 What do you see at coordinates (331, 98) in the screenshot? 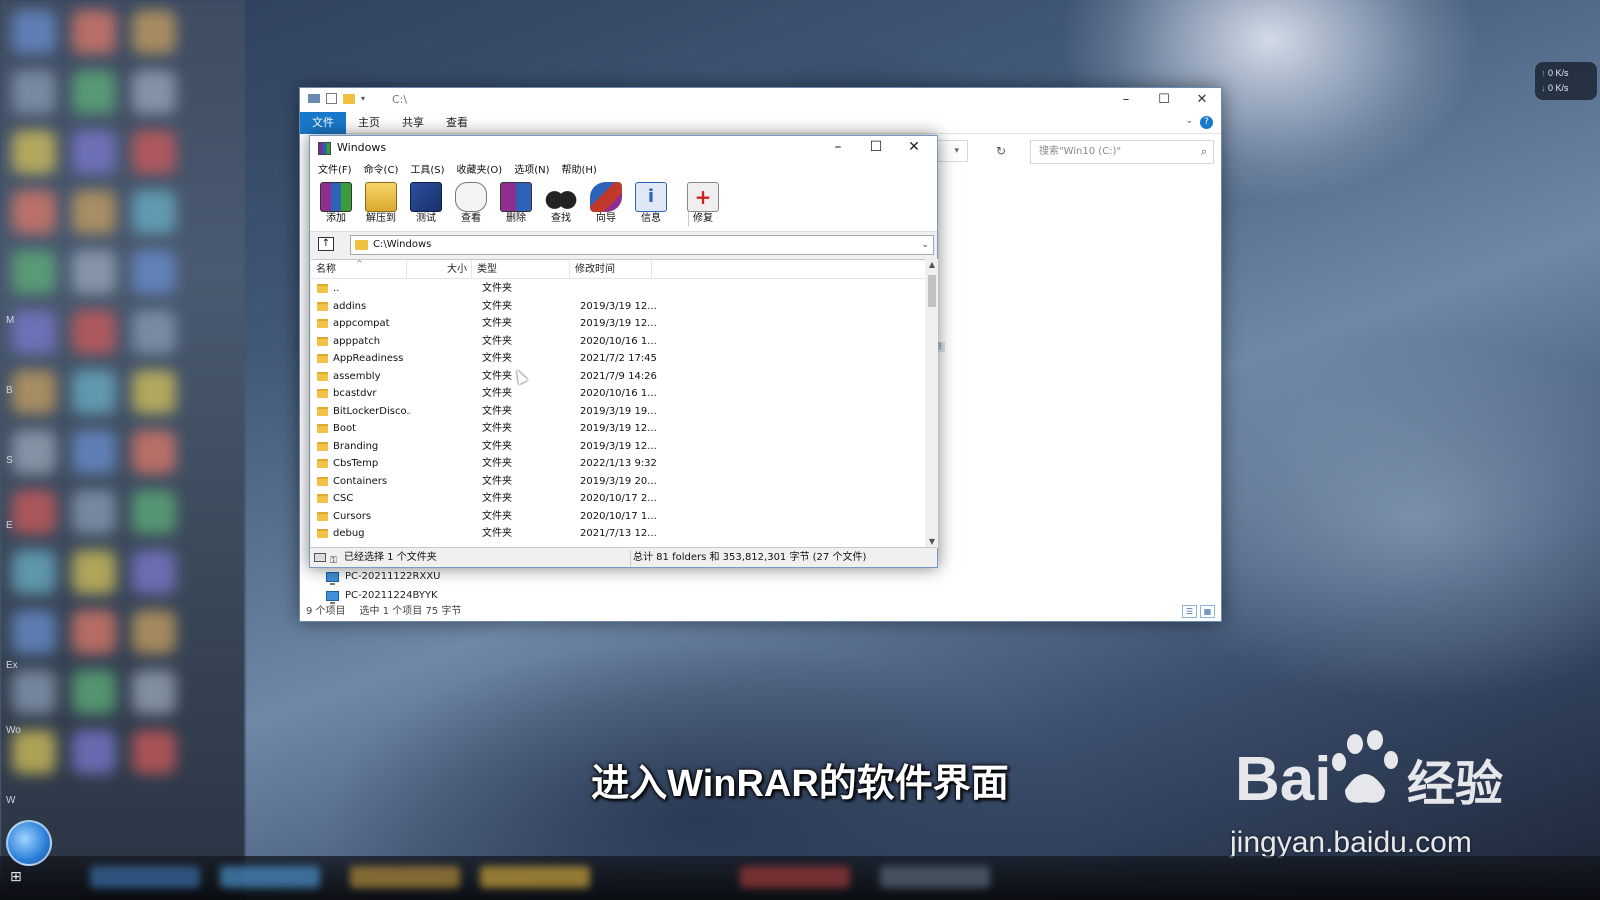
I see `properties-icon` at bounding box center [331, 98].